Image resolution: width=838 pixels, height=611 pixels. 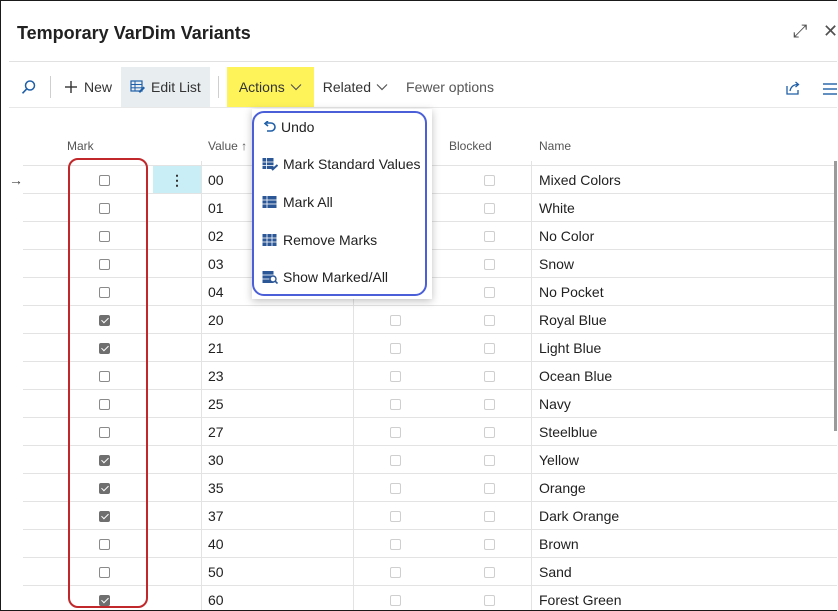 What do you see at coordinates (177, 180) in the screenshot?
I see `row-actions-icon: ⋮` at bounding box center [177, 180].